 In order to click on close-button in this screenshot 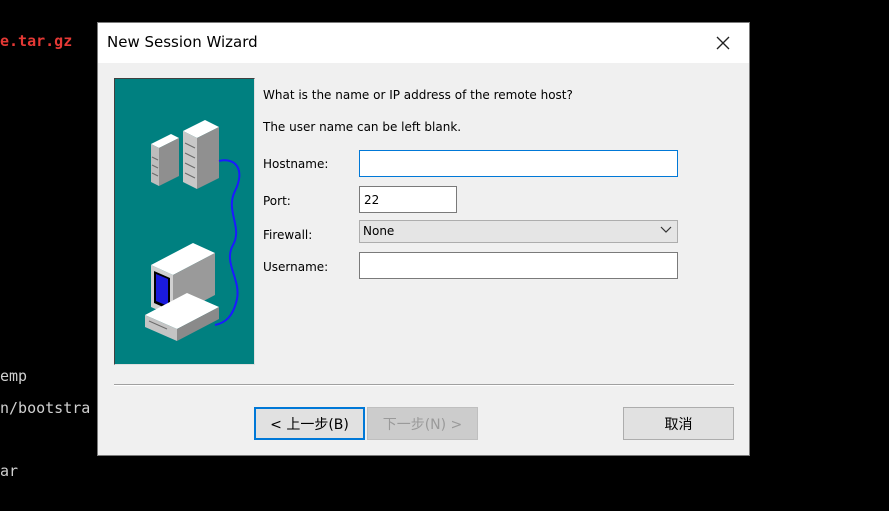, I will do `click(723, 43)`.